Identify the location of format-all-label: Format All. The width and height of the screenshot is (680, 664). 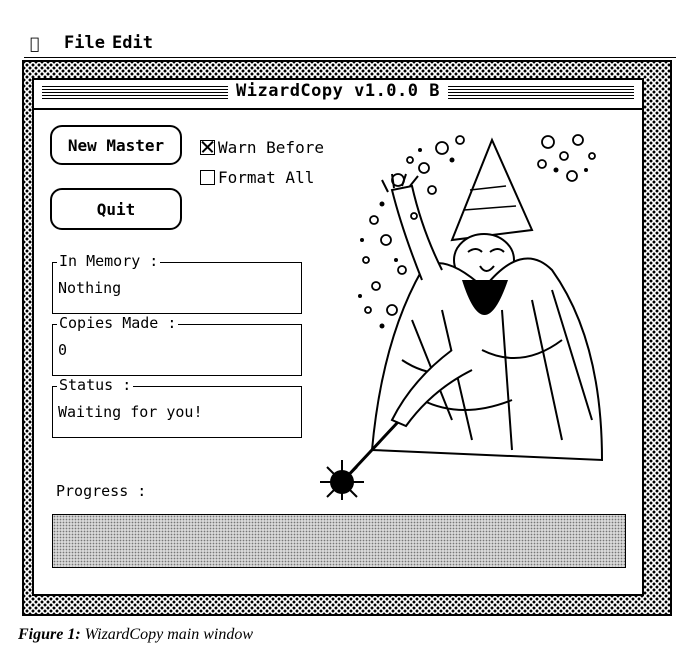
(266, 177).